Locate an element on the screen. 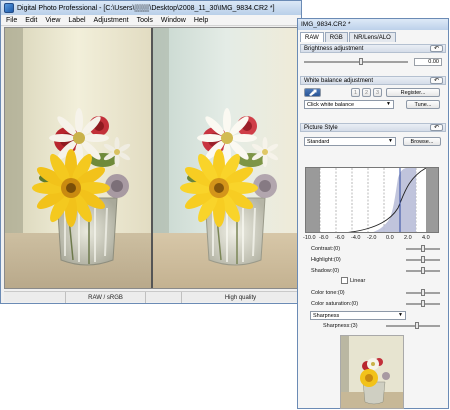  eyedropper-icon is located at coordinates (313, 92).